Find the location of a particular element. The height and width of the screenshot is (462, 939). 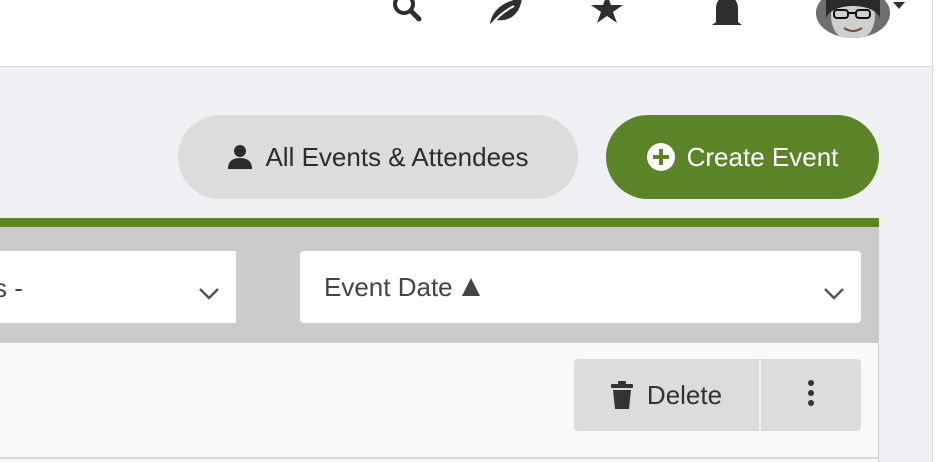

search-icon is located at coordinates (407, 13).